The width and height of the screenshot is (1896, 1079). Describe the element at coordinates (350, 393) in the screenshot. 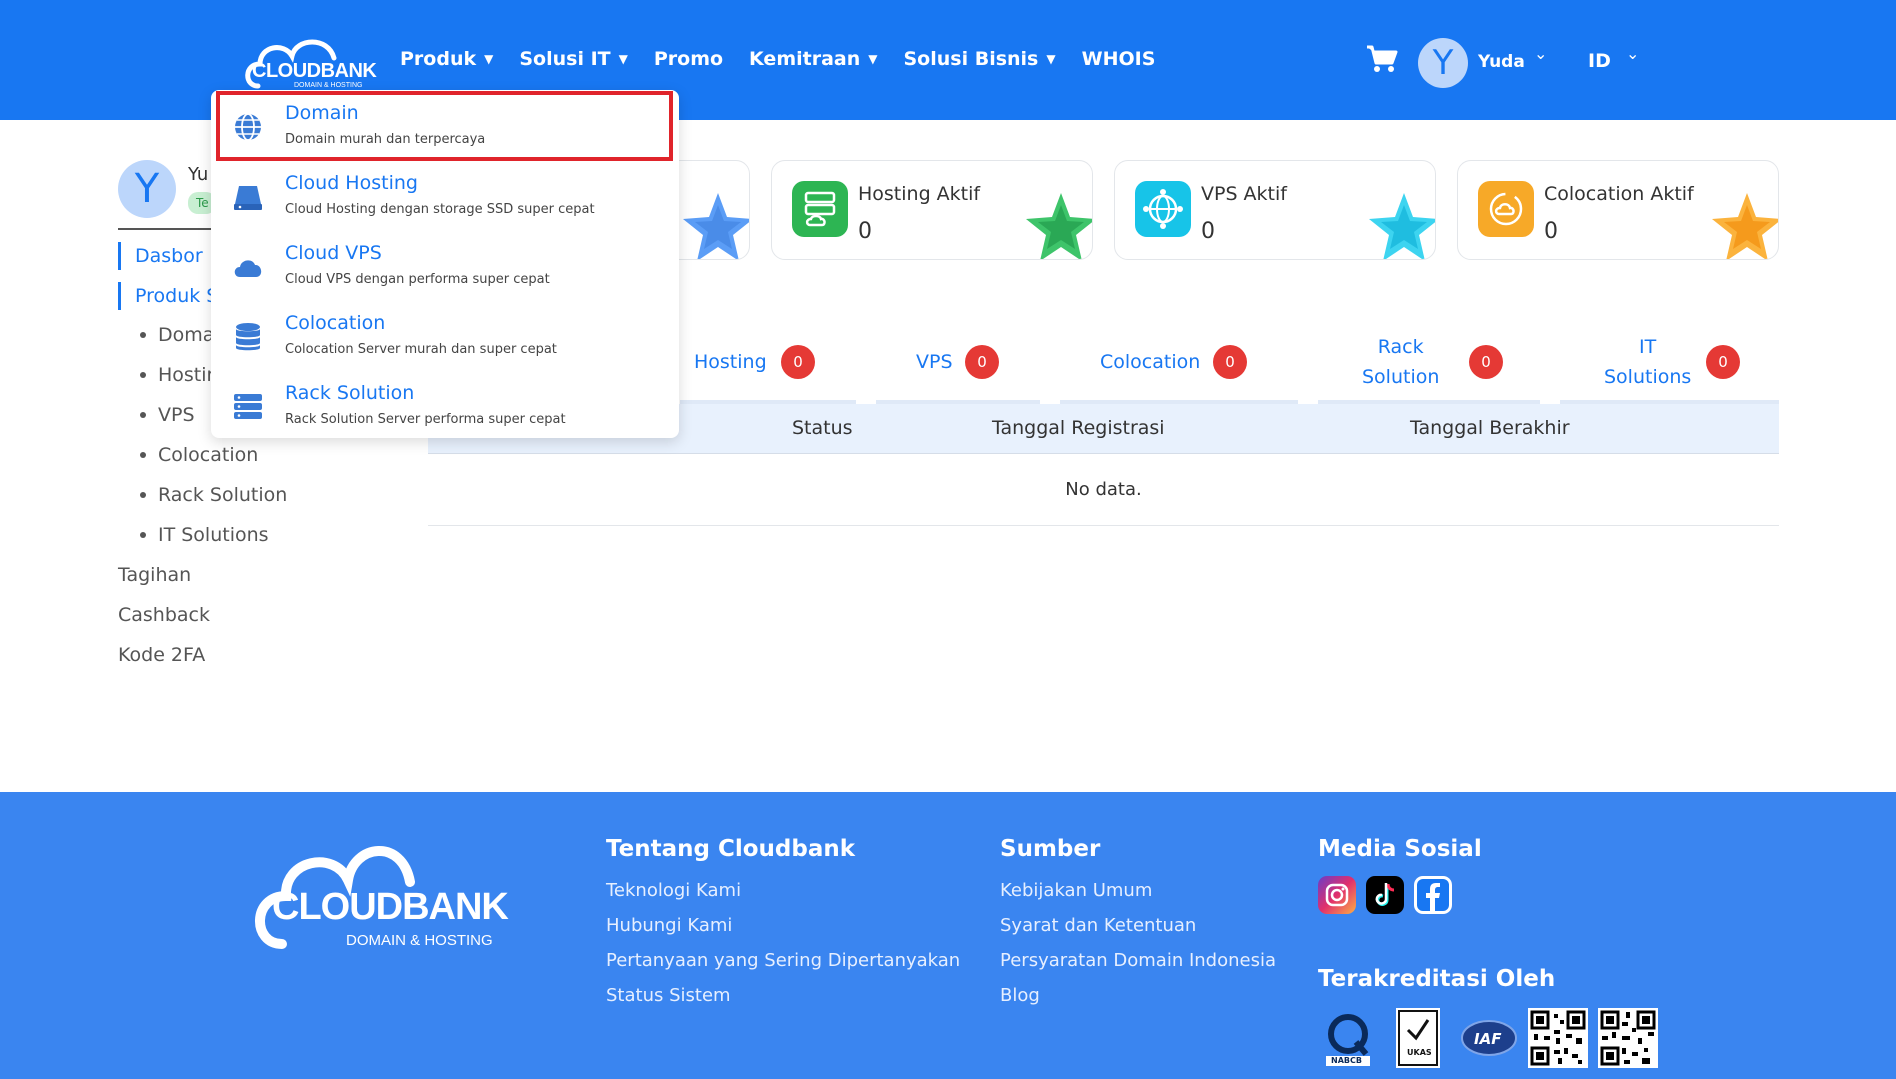

I see `dropdown-item-title: Rack Solution` at that location.